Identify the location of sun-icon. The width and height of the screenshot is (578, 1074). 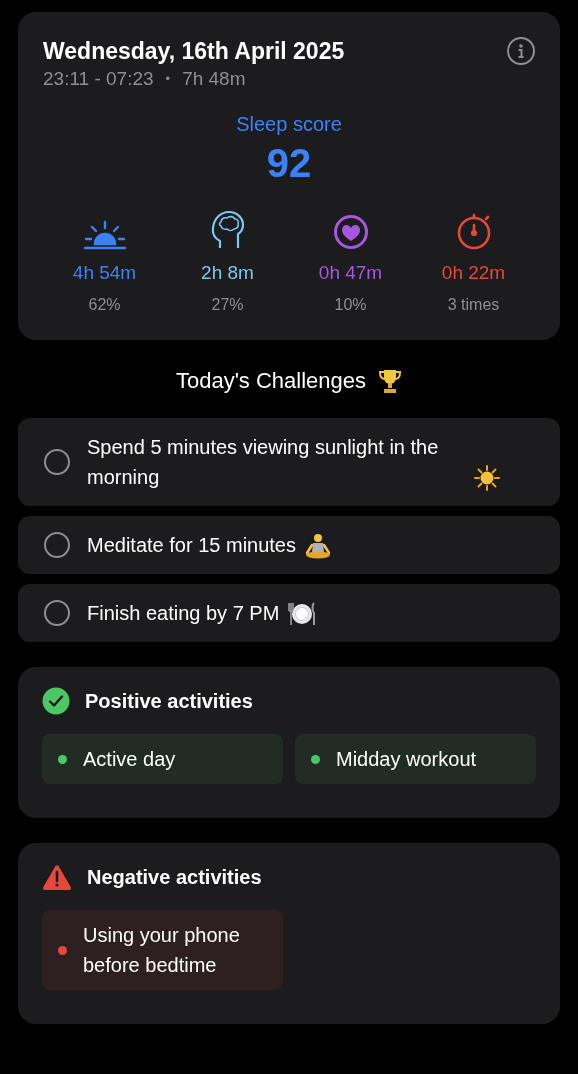
(487, 478).